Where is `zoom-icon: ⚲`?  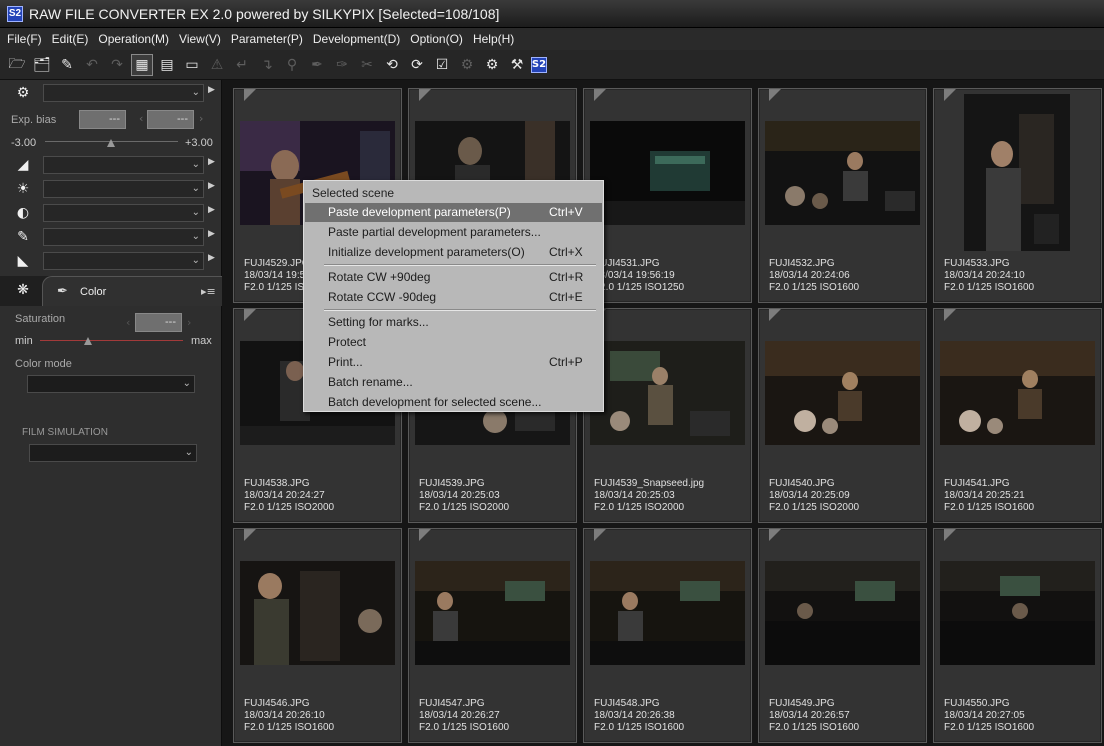 zoom-icon: ⚲ is located at coordinates (292, 65).